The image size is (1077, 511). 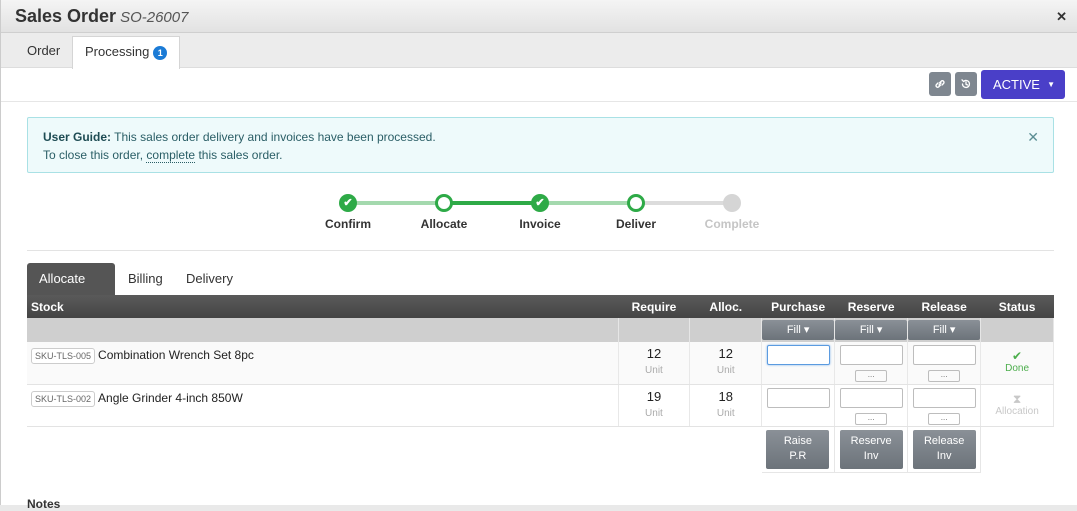 I want to click on step-confirm-check-icon: ✔, so click(x=348, y=203).